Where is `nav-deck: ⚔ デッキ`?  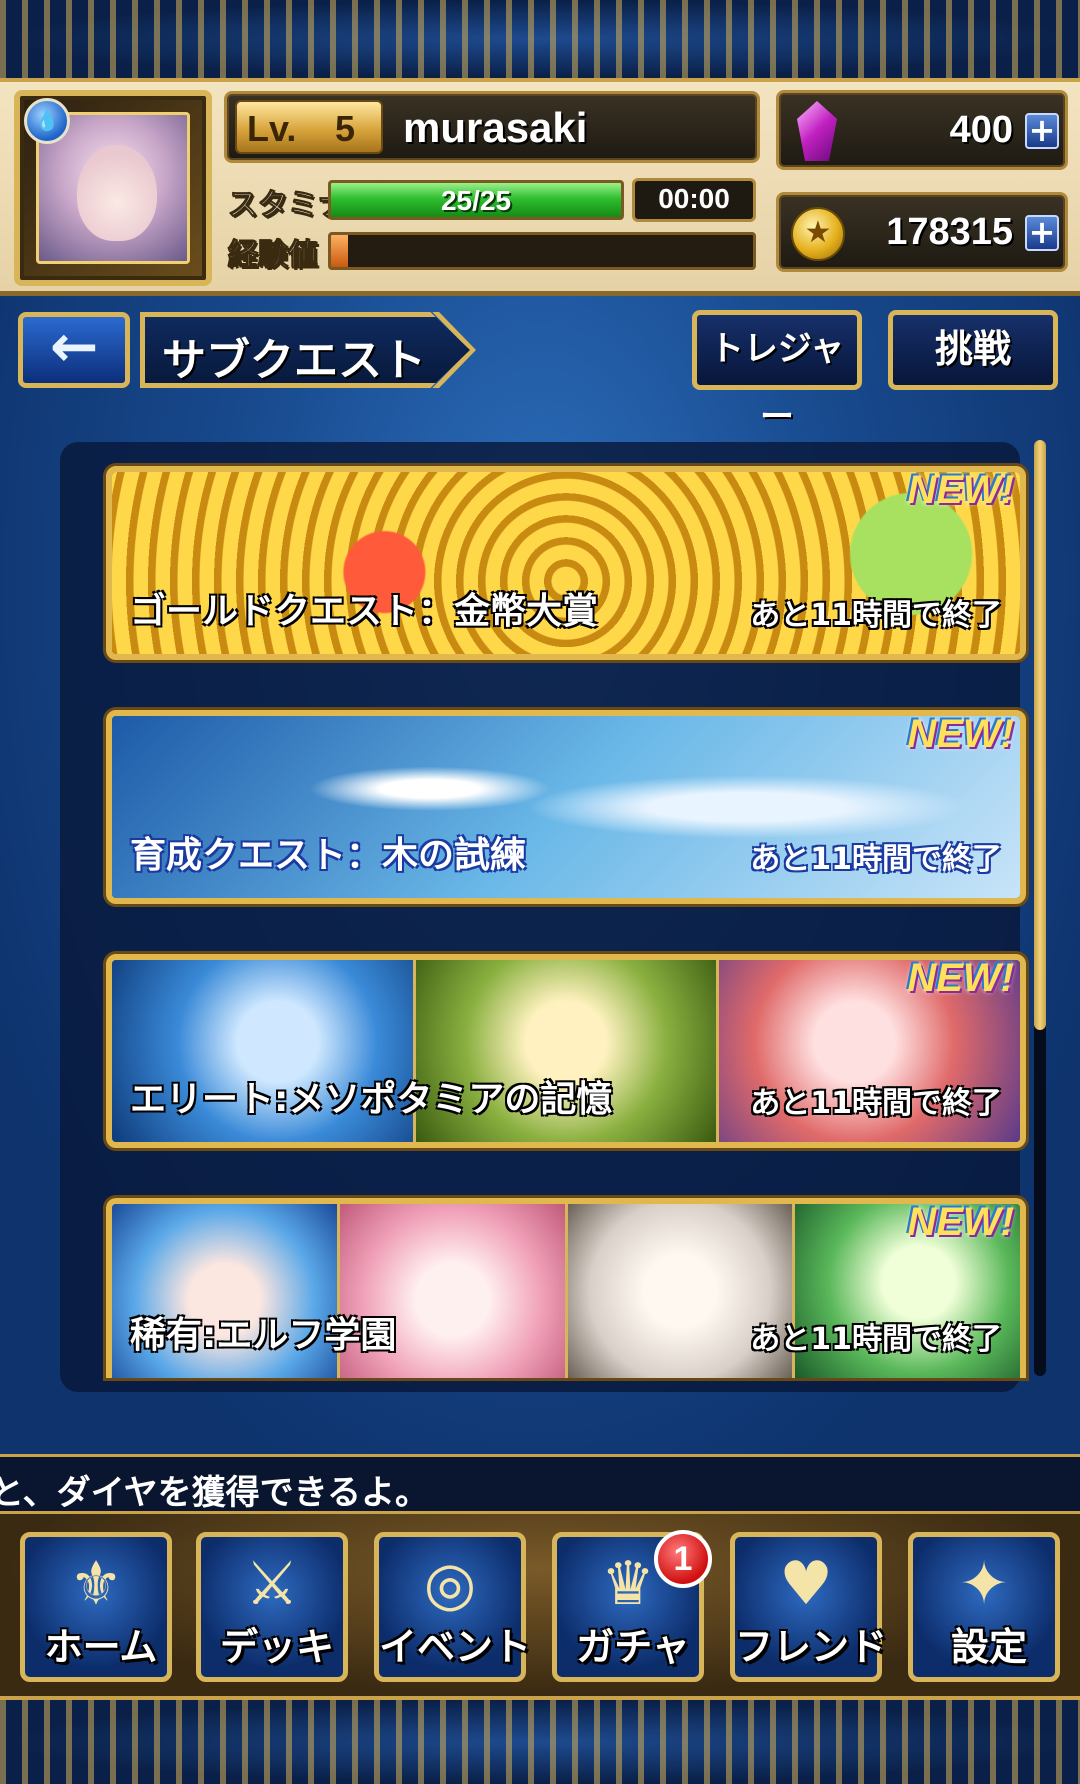 nav-deck: ⚔ デッキ is located at coordinates (272, 1607).